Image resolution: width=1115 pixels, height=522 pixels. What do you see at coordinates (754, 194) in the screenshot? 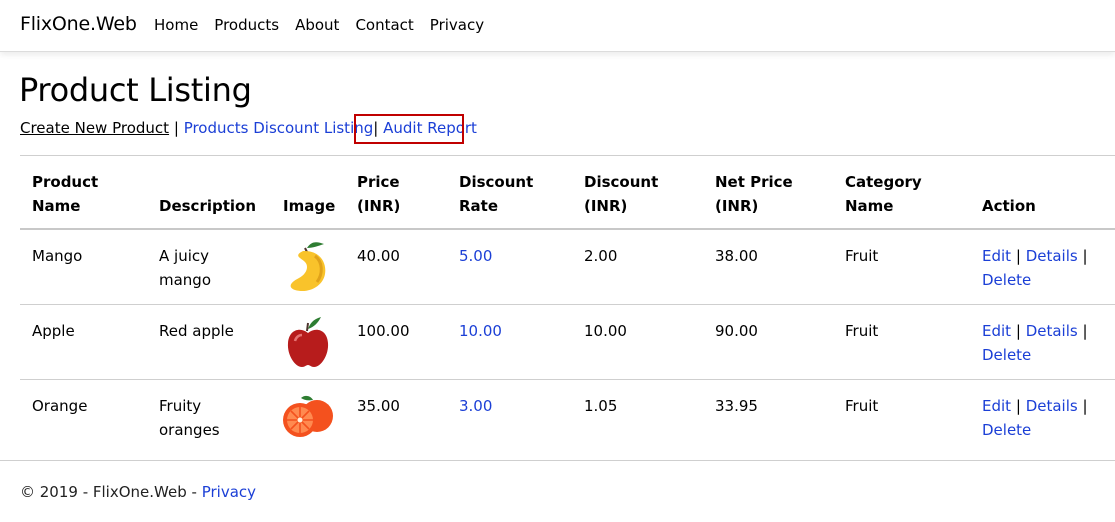
I see `header-net-price: Net Price (INR)` at bounding box center [754, 194].